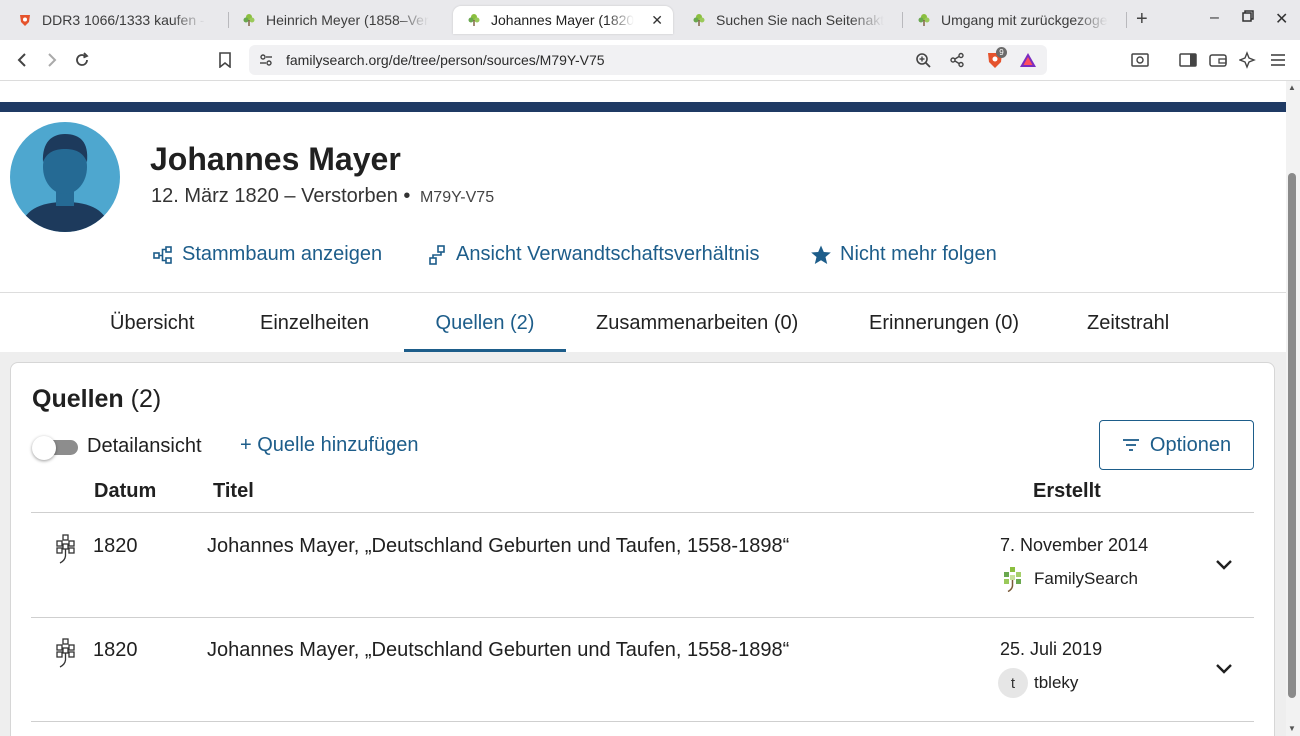 Image resolution: width=1300 pixels, height=736 pixels. Describe the element at coordinates (821, 255) in the screenshot. I see `star-icon` at that location.